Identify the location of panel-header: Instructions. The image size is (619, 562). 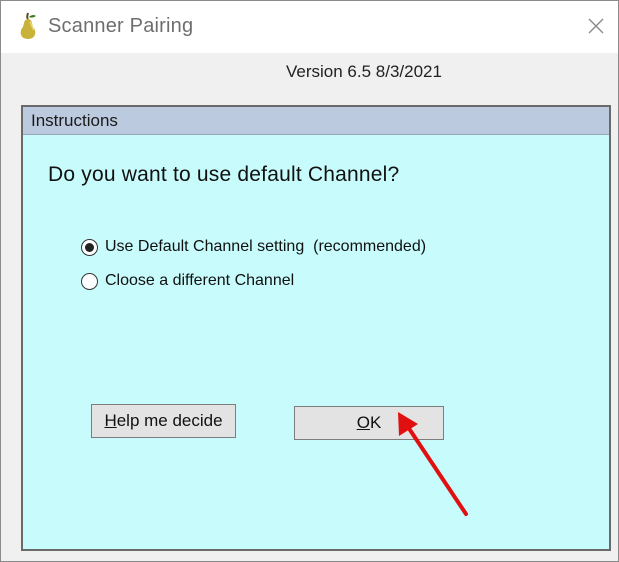
(316, 121).